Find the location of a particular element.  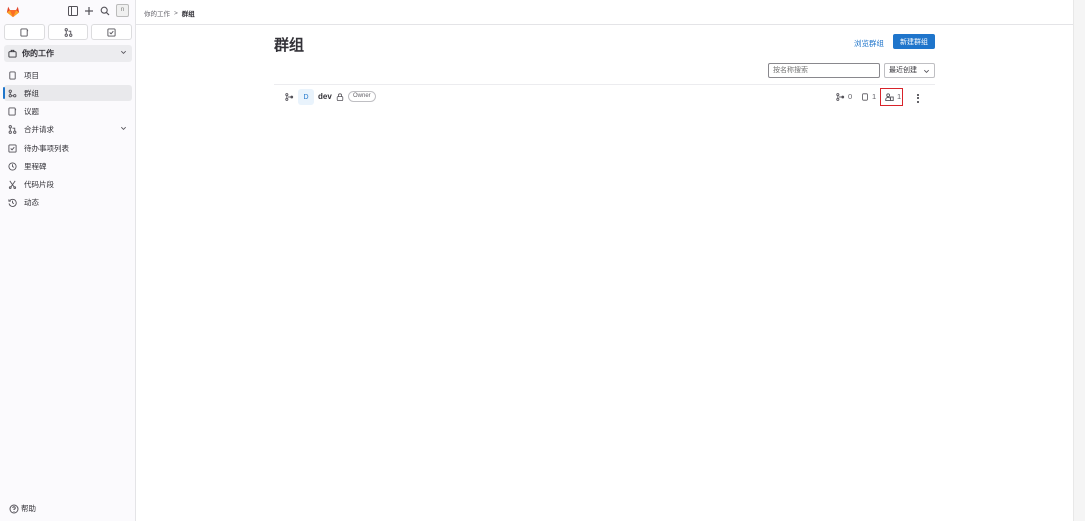

briefcase-icon is located at coordinates (12, 53).